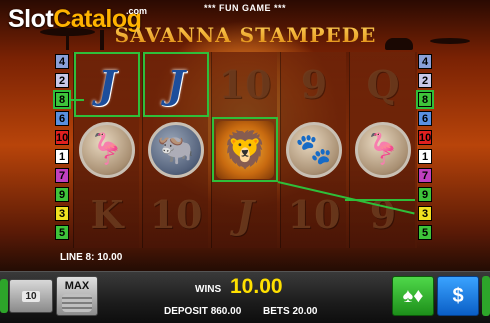  What do you see at coordinates (256, 286) in the screenshot?
I see `wins-value: 10.00` at bounding box center [256, 286].